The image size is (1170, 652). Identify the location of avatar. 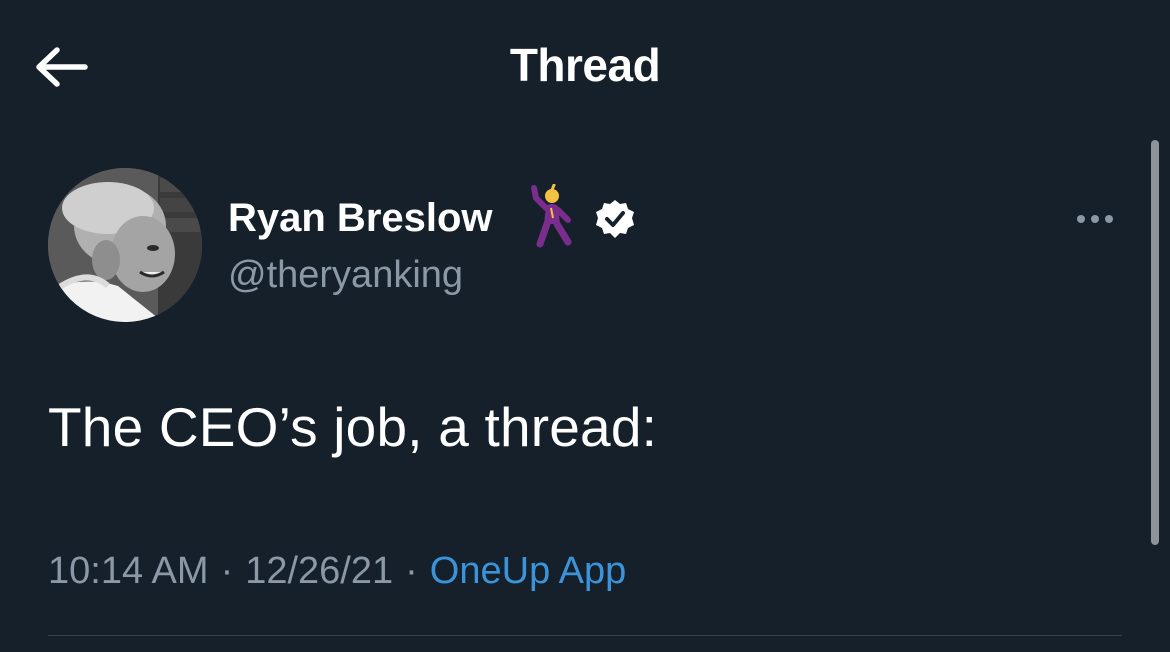
(125, 245).